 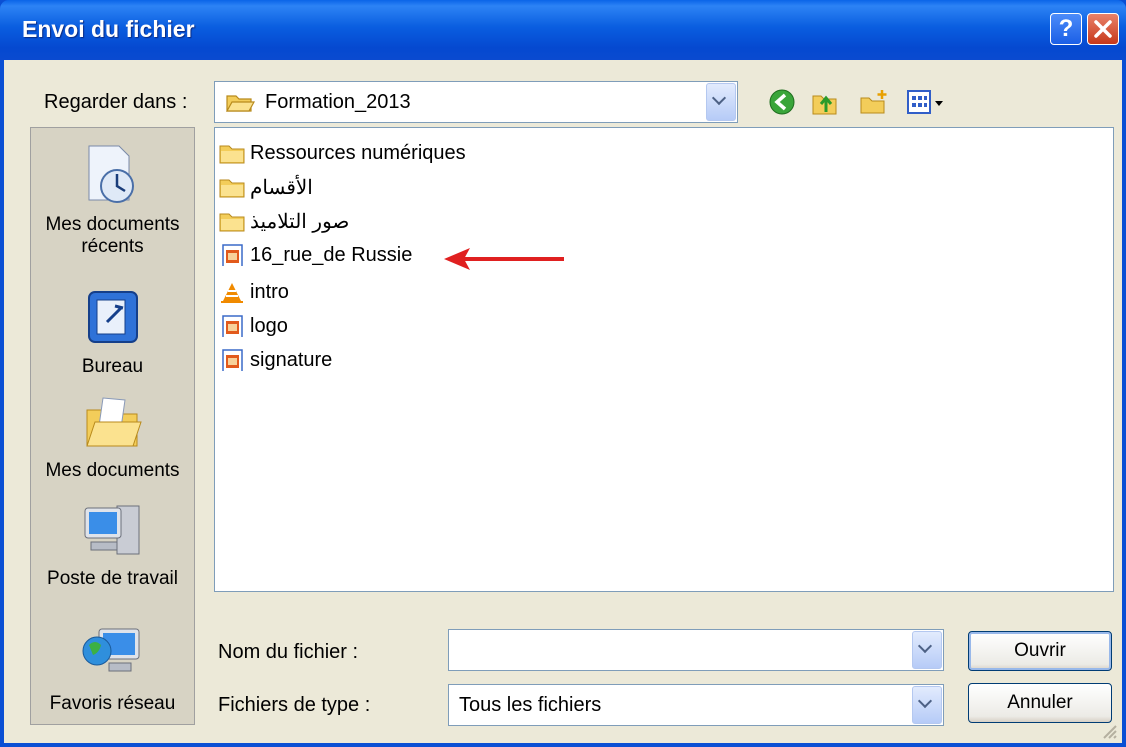 What do you see at coordinates (112, 317) in the screenshot?
I see `desktop-icon` at bounding box center [112, 317].